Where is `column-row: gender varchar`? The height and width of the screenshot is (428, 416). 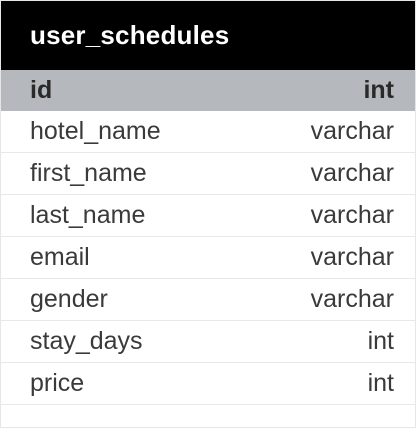 column-row: gender varchar is located at coordinates (208, 300).